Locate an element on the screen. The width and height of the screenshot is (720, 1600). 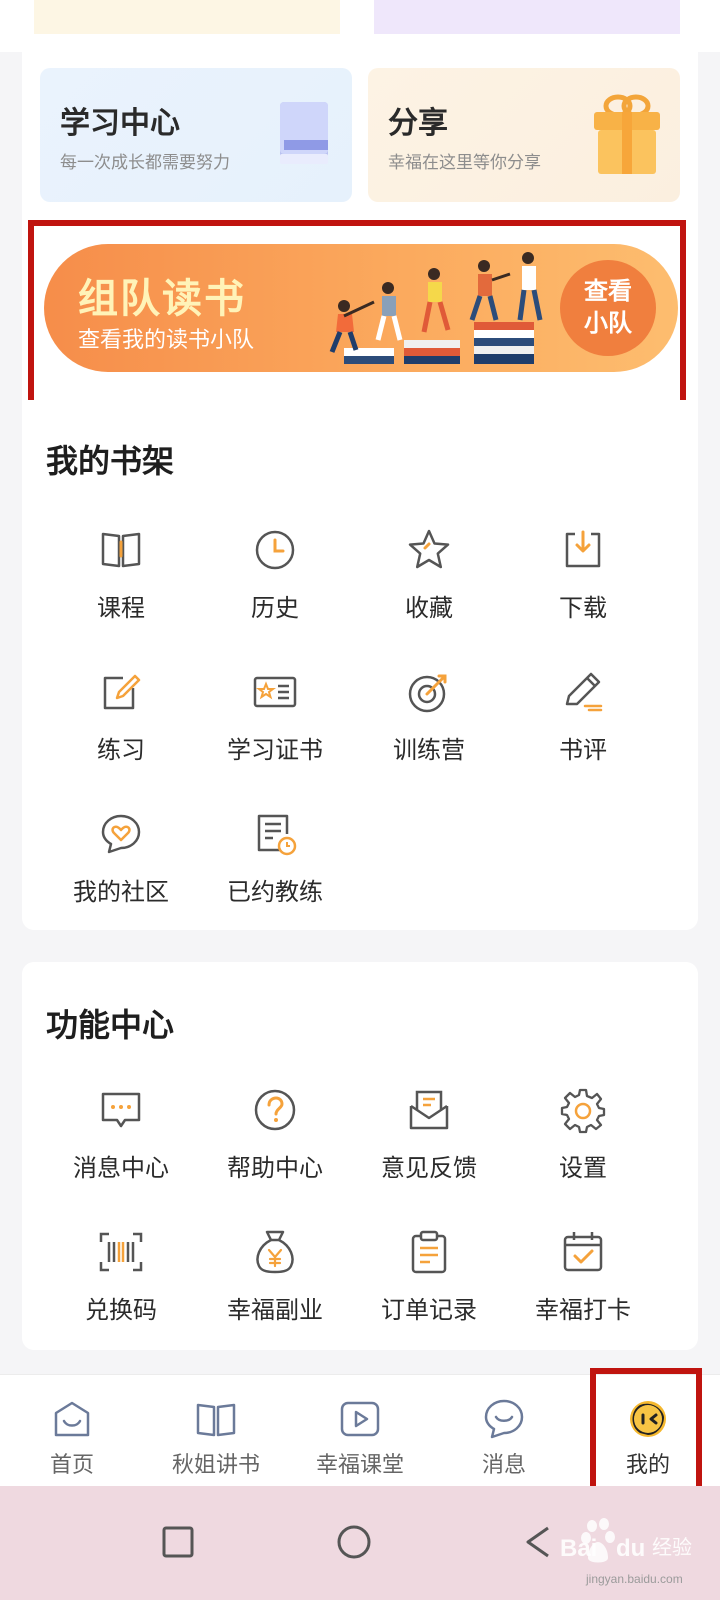
shelf-item-label: 我的社区 is located at coordinates (121, 892).